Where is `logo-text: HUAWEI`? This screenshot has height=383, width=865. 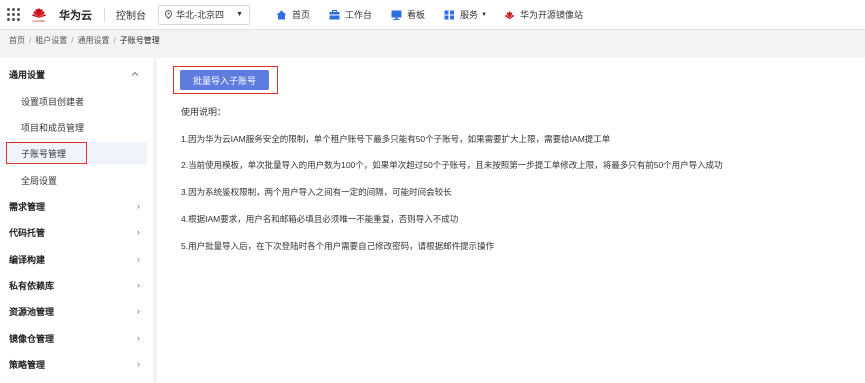
logo-text: HUAWEI is located at coordinates (39, 20).